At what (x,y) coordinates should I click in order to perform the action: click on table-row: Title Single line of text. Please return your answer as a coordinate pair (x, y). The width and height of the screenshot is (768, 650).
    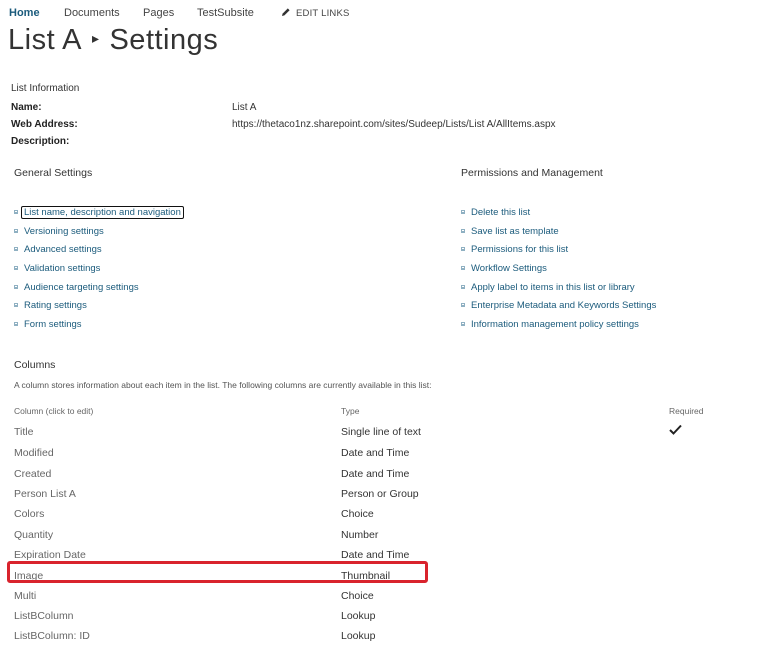
    Looking at the image, I should click on (364, 436).